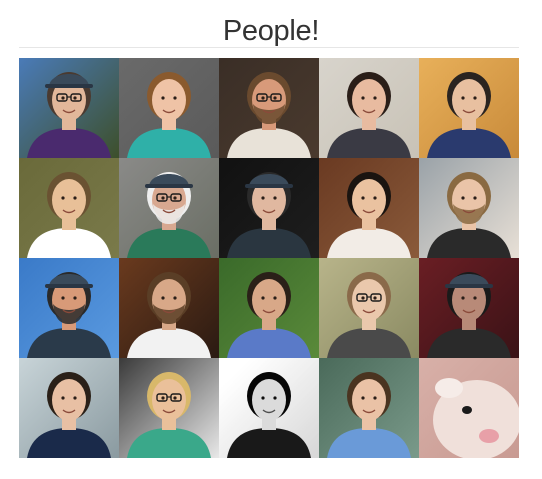 Image resolution: width=542 pixels, height=479 pixels. What do you see at coordinates (449, 388) in the screenshot?
I see `animal-ear` at bounding box center [449, 388].